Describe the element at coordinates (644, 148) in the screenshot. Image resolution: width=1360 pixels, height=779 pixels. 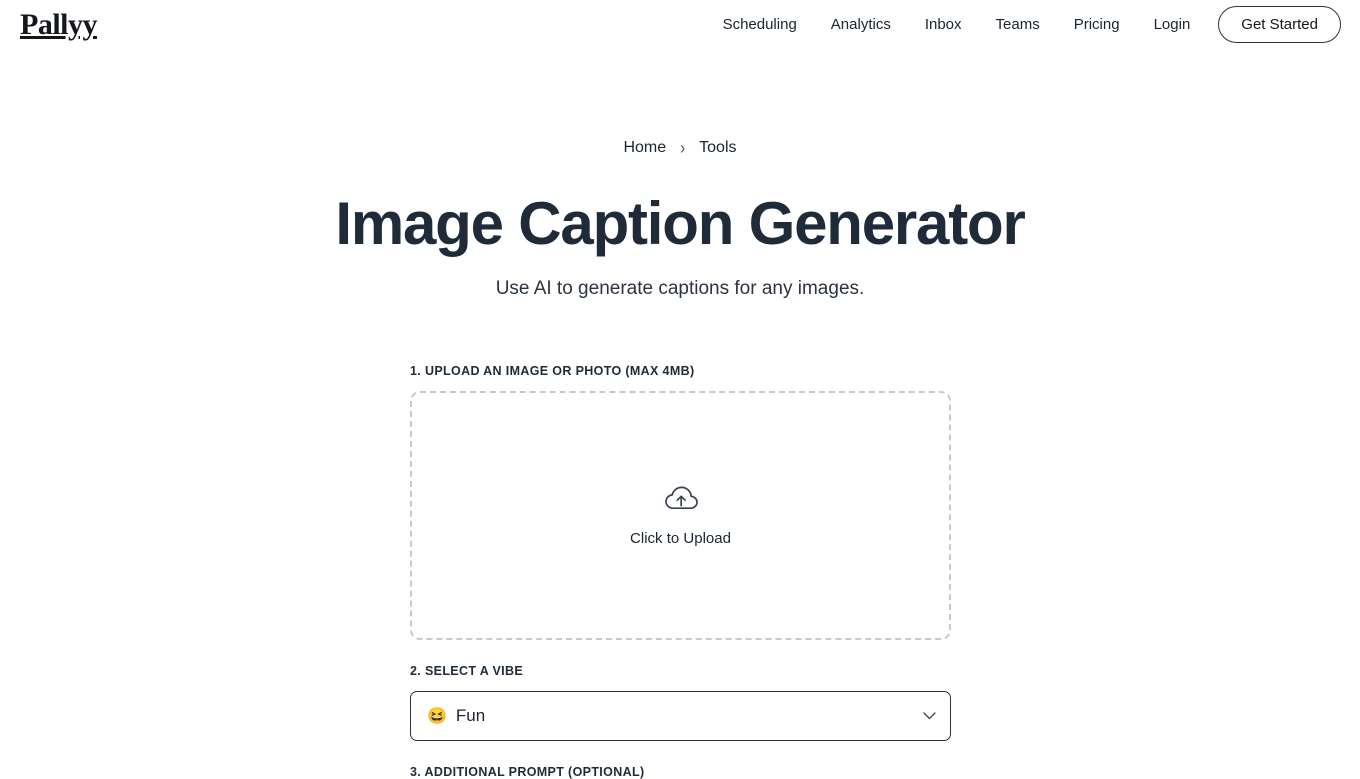
I see `breadcrumb-item-home: Home` at that location.